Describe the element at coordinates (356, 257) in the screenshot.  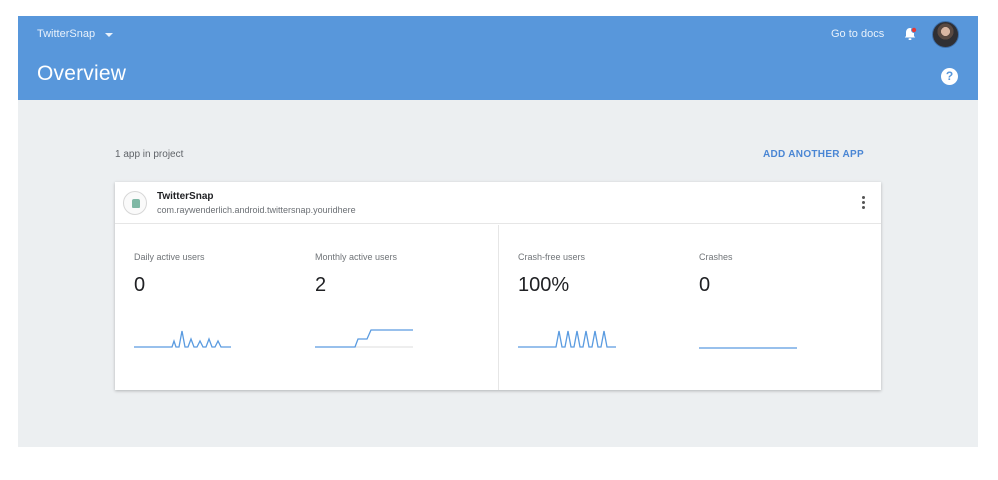
I see `metric-label: Monthly active users` at that location.